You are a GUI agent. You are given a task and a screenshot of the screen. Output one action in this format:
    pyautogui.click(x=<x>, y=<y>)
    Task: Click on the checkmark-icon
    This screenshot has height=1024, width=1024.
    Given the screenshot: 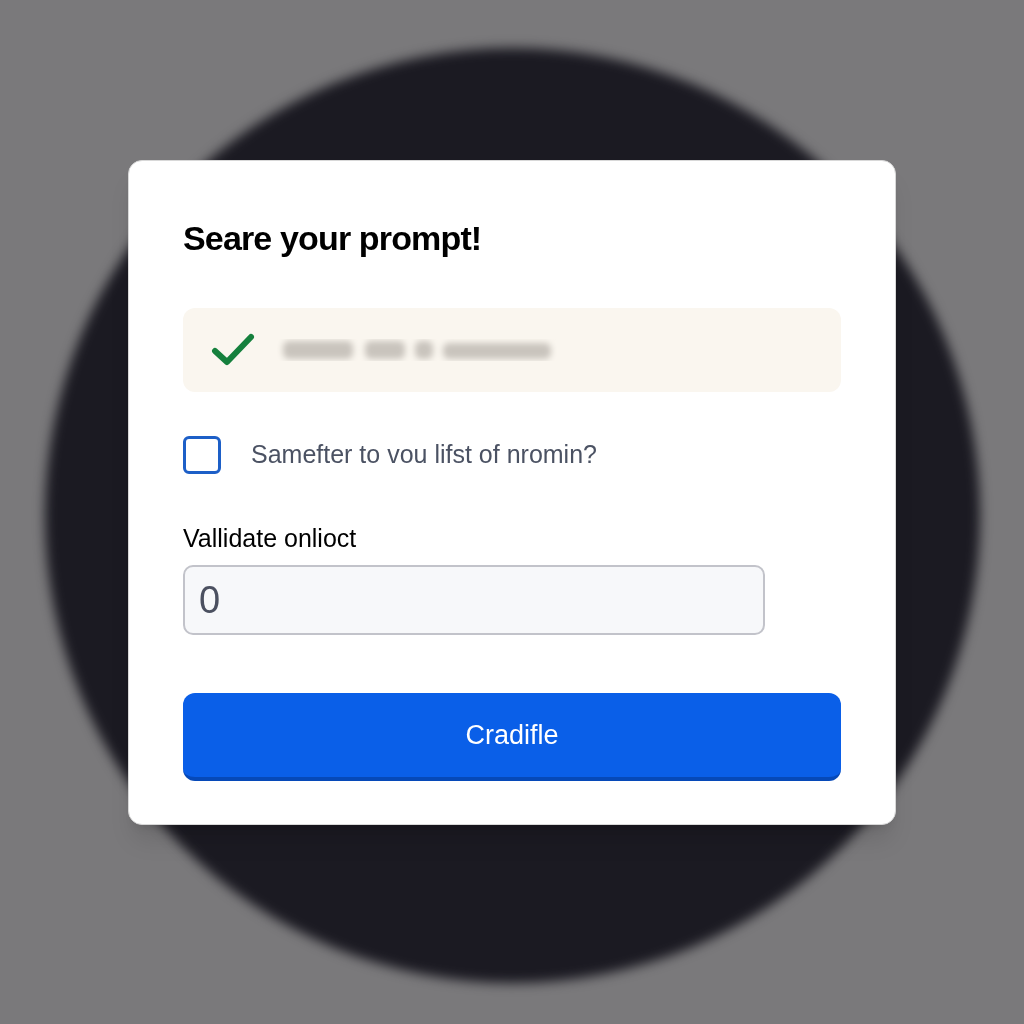 What is the action you would take?
    pyautogui.click(x=233, y=349)
    